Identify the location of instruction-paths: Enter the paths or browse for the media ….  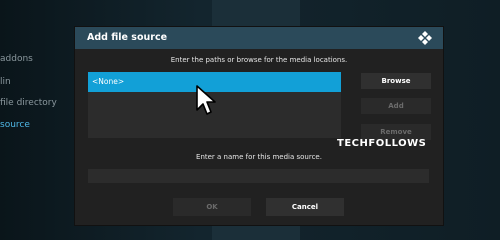
(259, 60).